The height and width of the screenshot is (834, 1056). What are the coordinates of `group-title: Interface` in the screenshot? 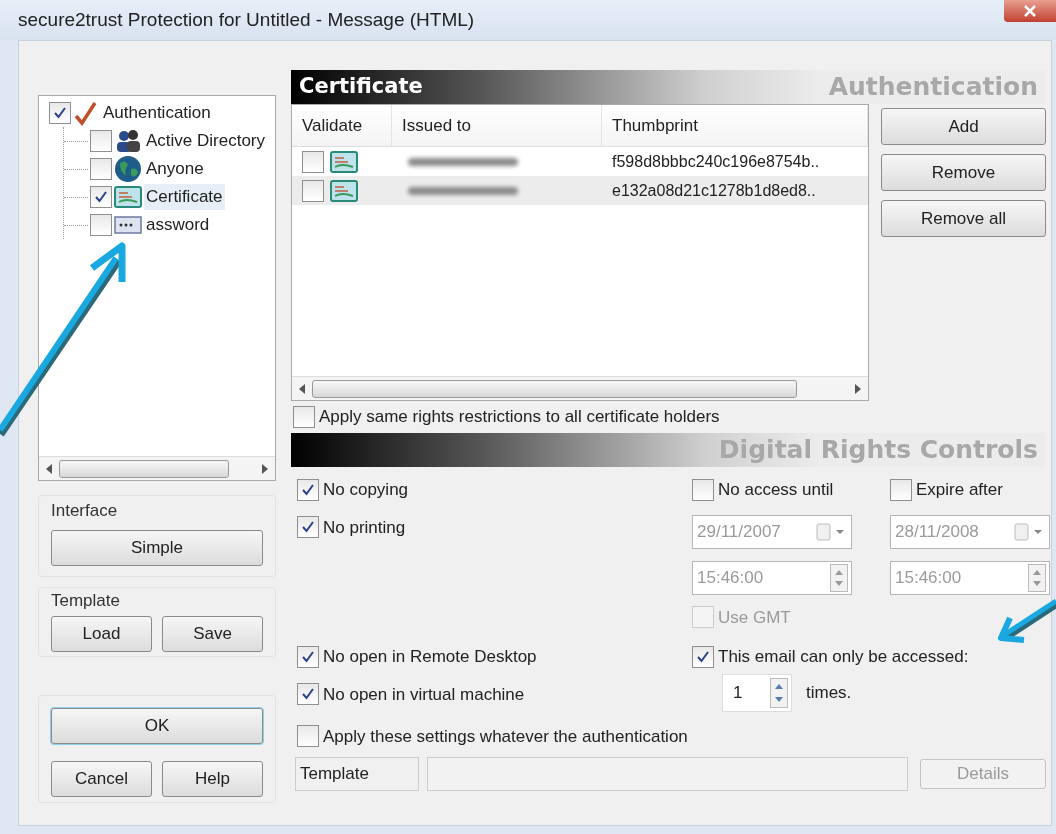 It's located at (85, 511).